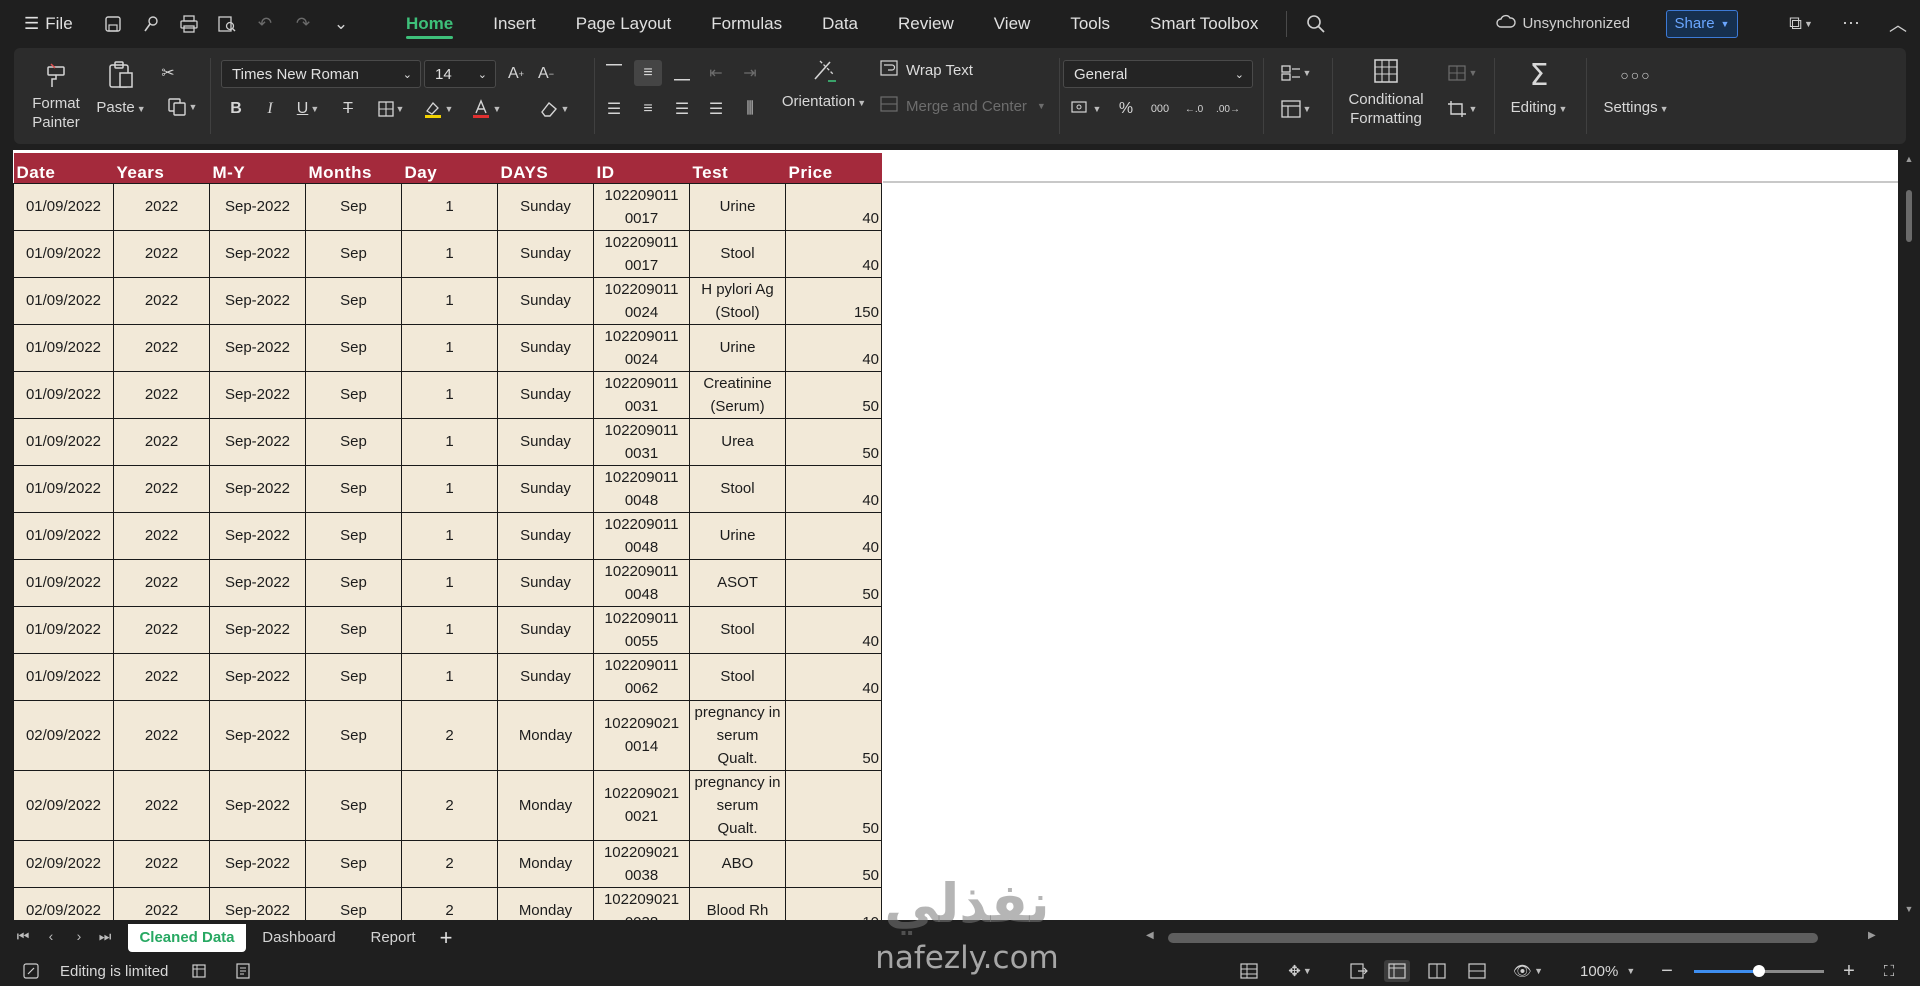  Describe the element at coordinates (737, 629) in the screenshot. I see `cell-test: Stool` at that location.